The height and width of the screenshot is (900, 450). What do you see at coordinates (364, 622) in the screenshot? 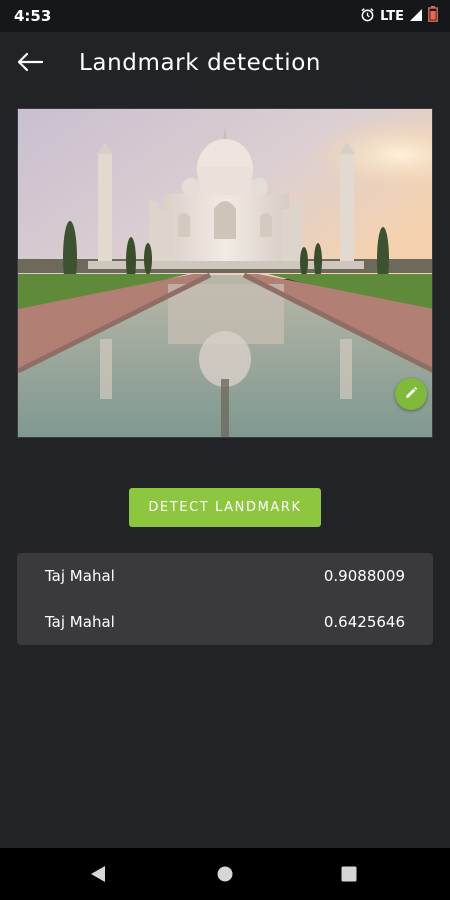
I see `result-confidence: 0.6425646` at bounding box center [364, 622].